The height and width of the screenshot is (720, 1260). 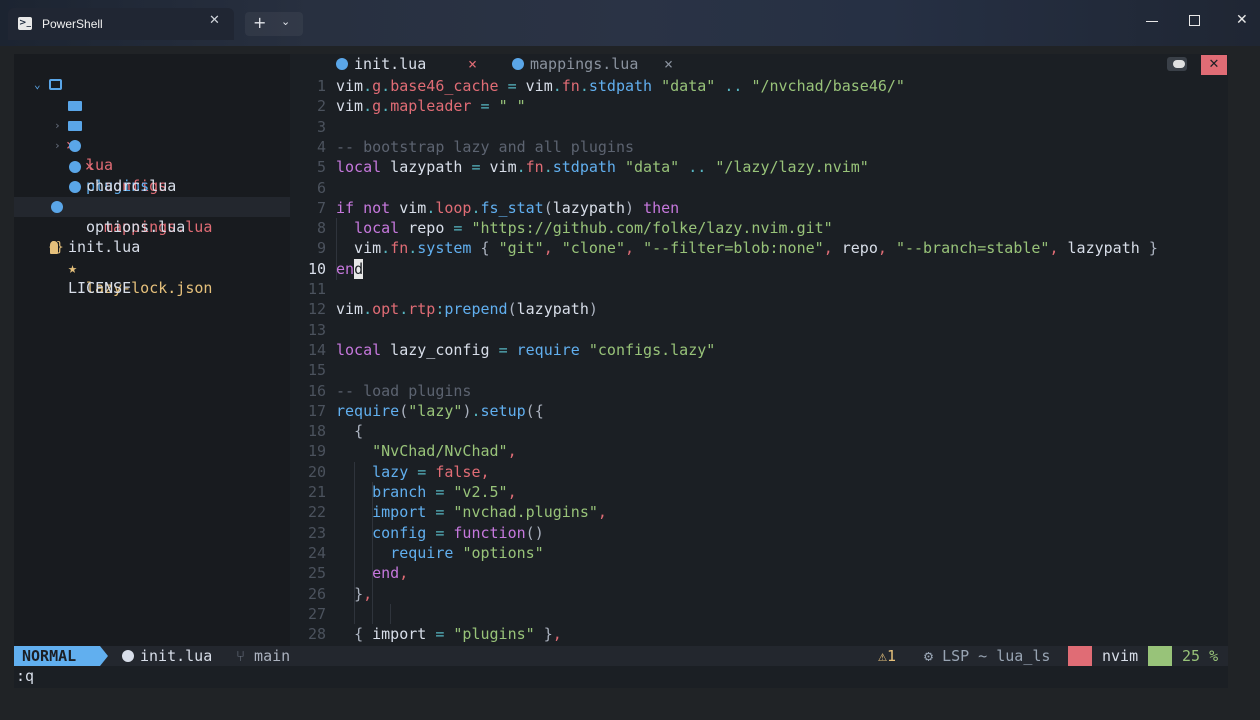 What do you see at coordinates (467, 309) in the screenshot?
I see `code-line: vim.opt.rtp:prepend(lazypath)` at bounding box center [467, 309].